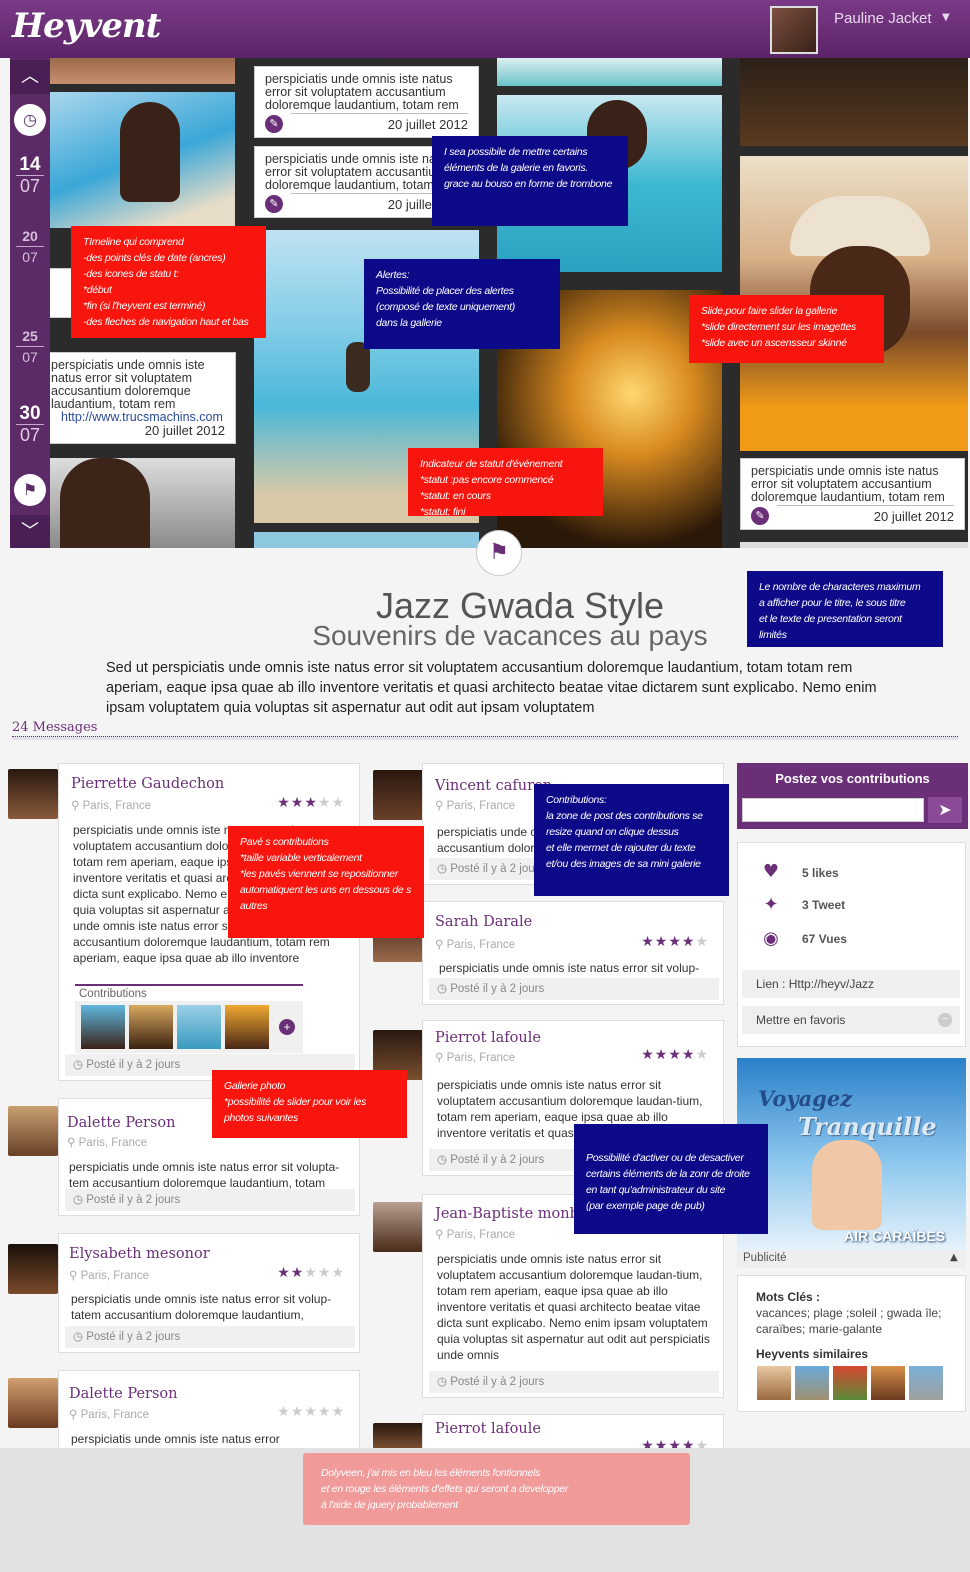 This screenshot has height=1572, width=970. What do you see at coordinates (483, 922) in the screenshot?
I see `post-author: Sarah Darale` at bounding box center [483, 922].